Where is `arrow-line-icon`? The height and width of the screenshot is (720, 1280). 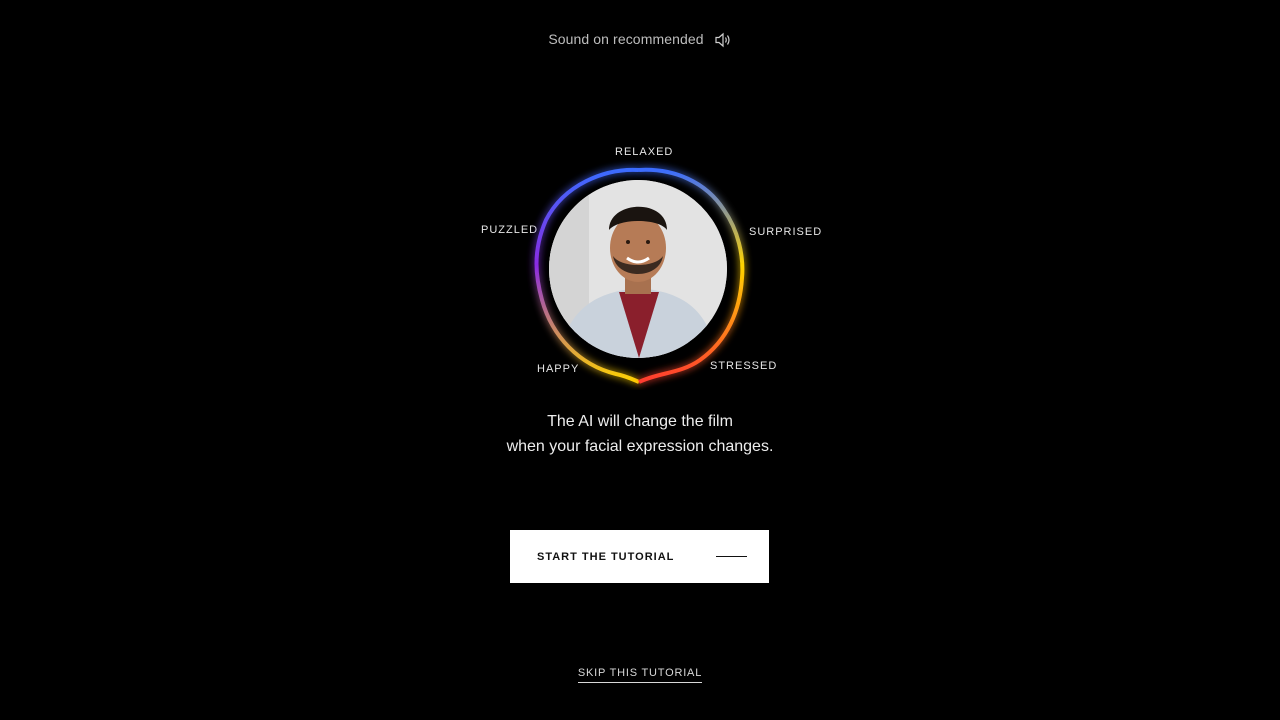 arrow-line-icon is located at coordinates (731, 556).